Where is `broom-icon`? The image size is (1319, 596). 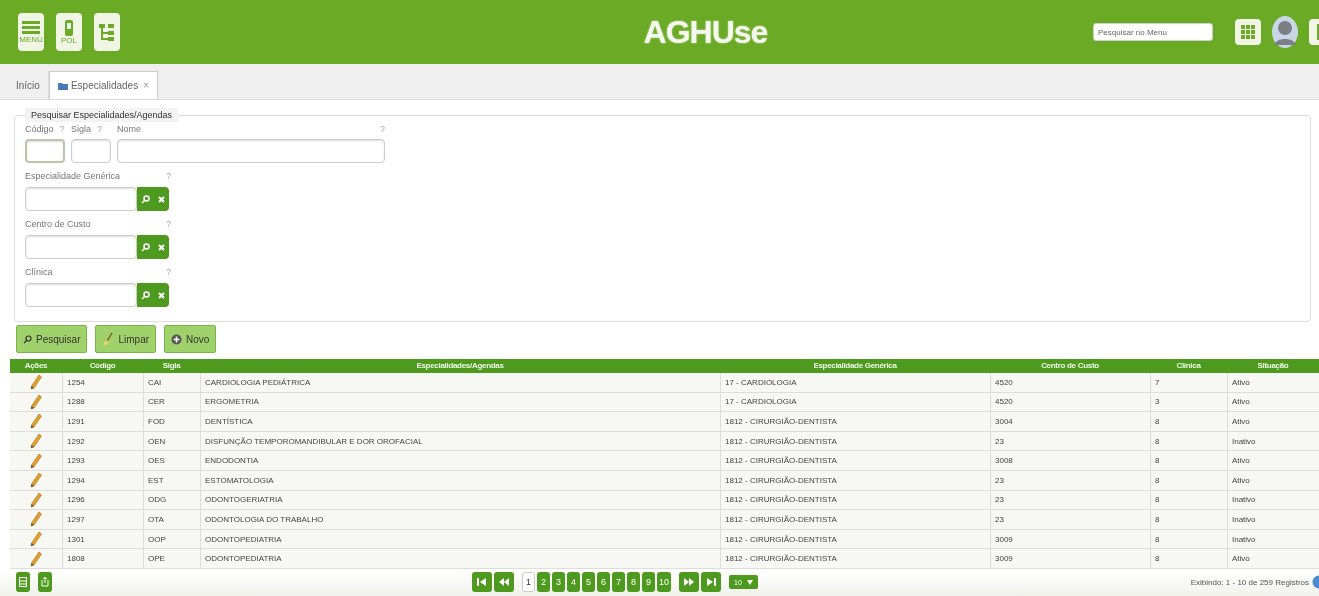 broom-icon is located at coordinates (108, 339).